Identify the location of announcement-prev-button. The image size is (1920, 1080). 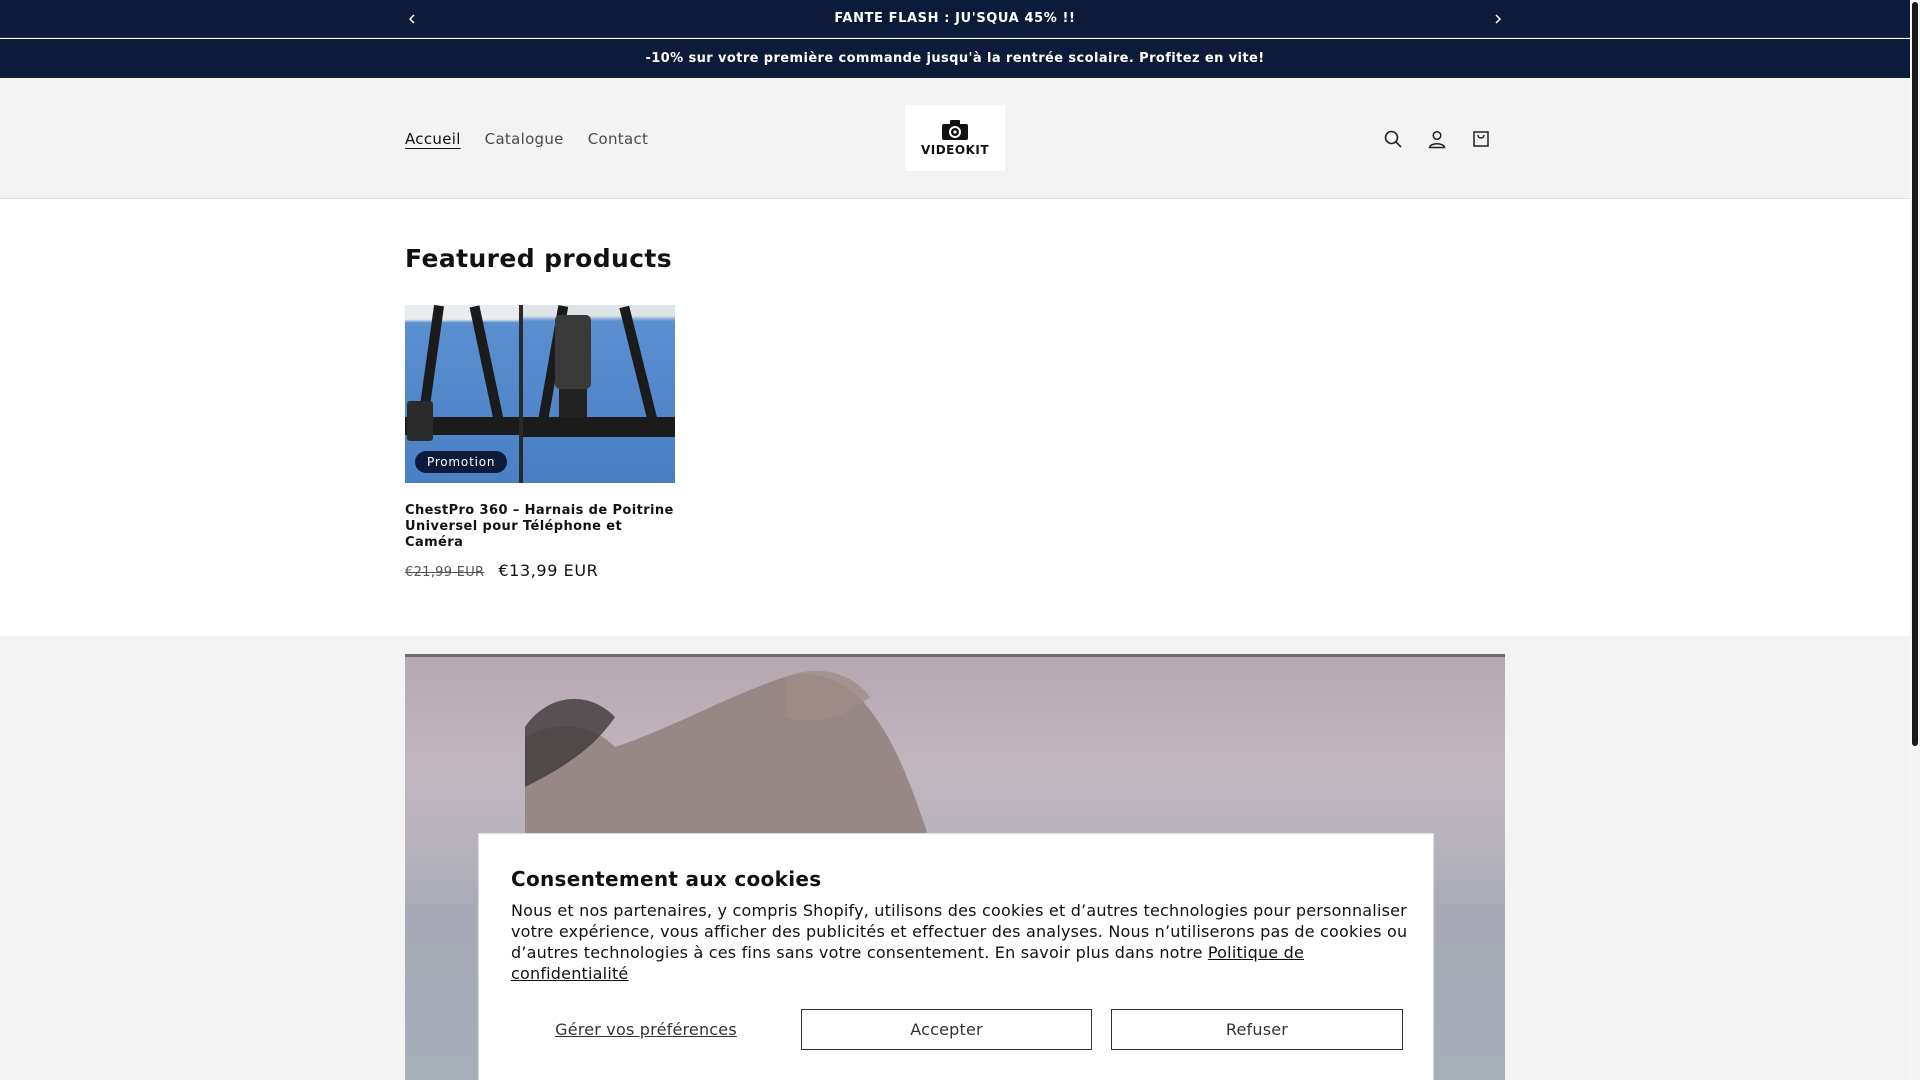
(412, 19).